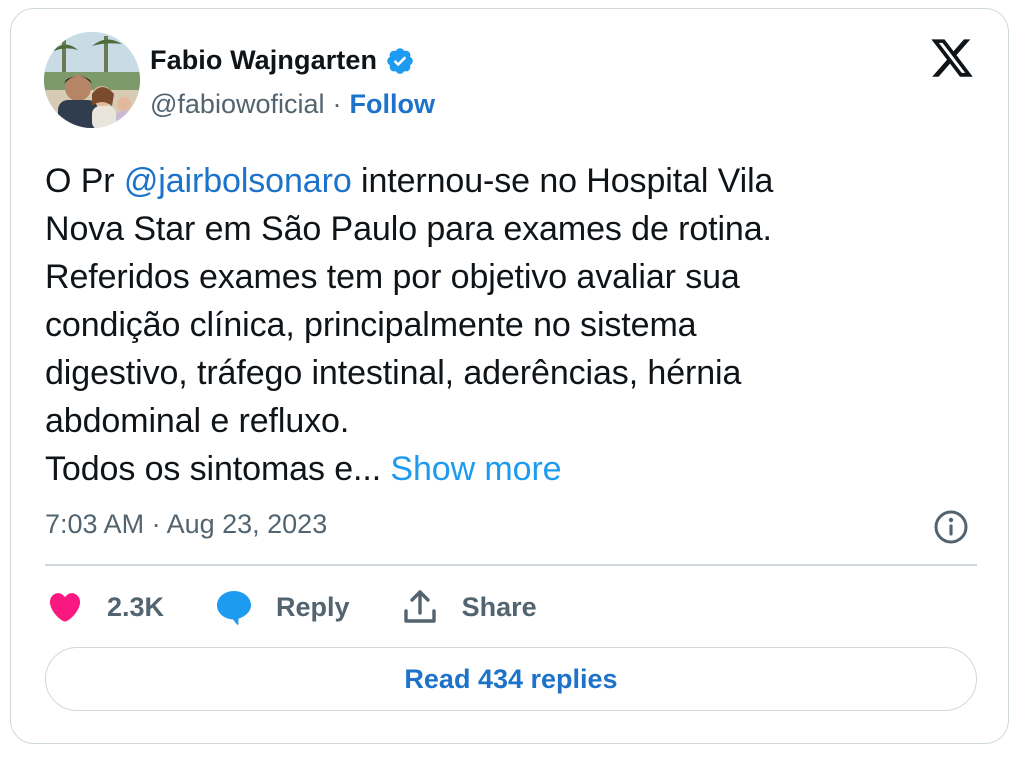  What do you see at coordinates (237, 104) in the screenshot?
I see `author-handle: @fabiowoficial` at bounding box center [237, 104].